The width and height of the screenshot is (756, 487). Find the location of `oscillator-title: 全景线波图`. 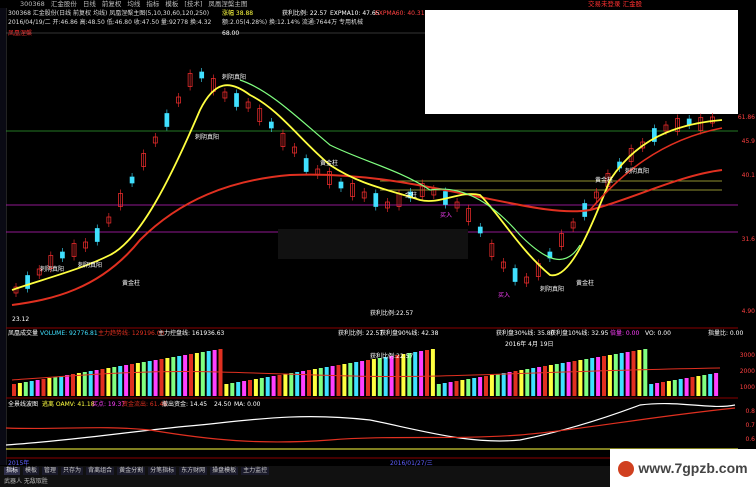

oscillator-title: 全景线波图 is located at coordinates (23, 404).